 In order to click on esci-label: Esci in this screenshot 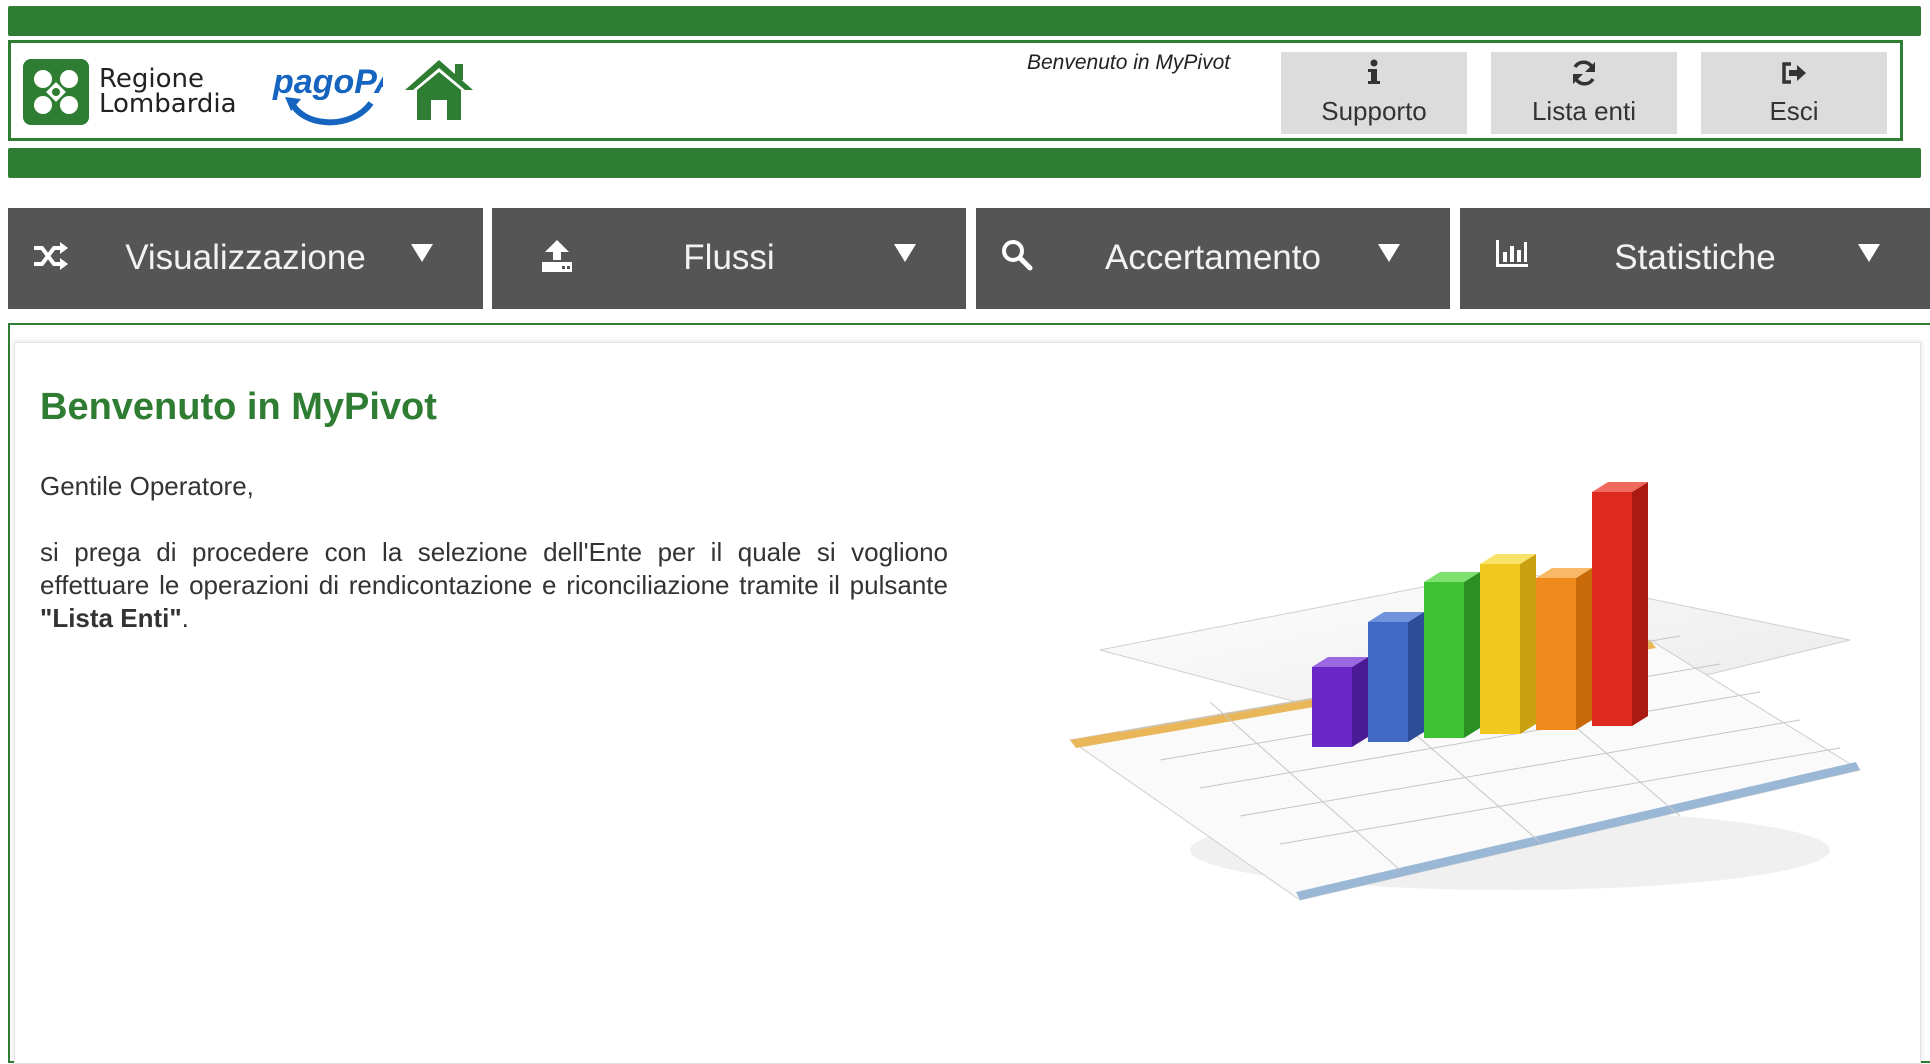, I will do `click(1794, 111)`.